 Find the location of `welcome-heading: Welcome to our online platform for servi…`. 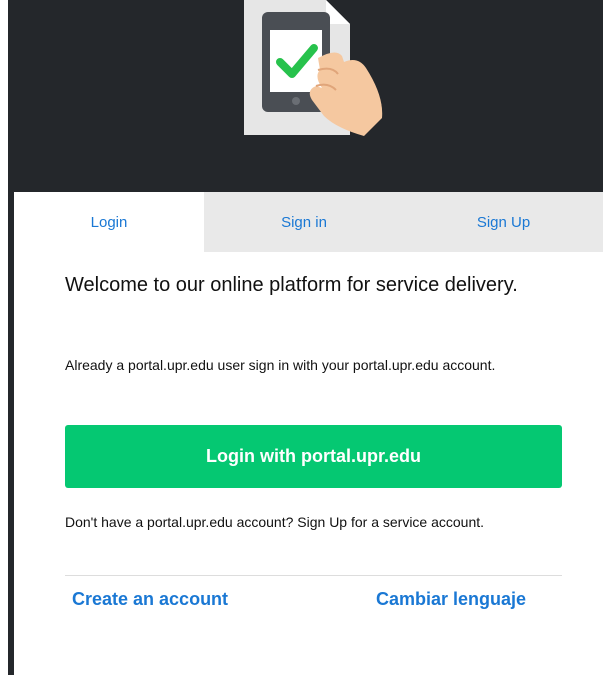

welcome-heading: Welcome to our online platform for servi… is located at coordinates (291, 285).